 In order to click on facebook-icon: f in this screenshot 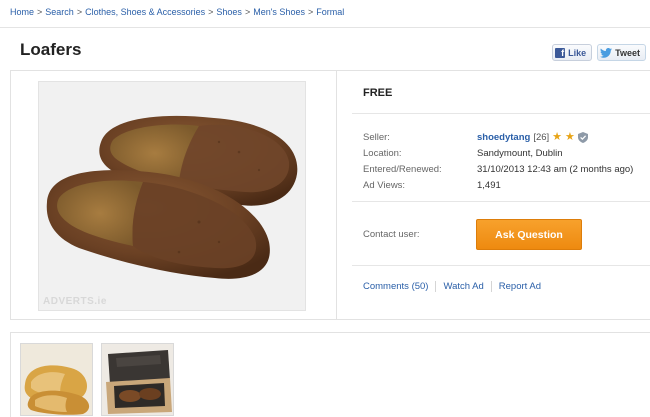, I will do `click(560, 52)`.